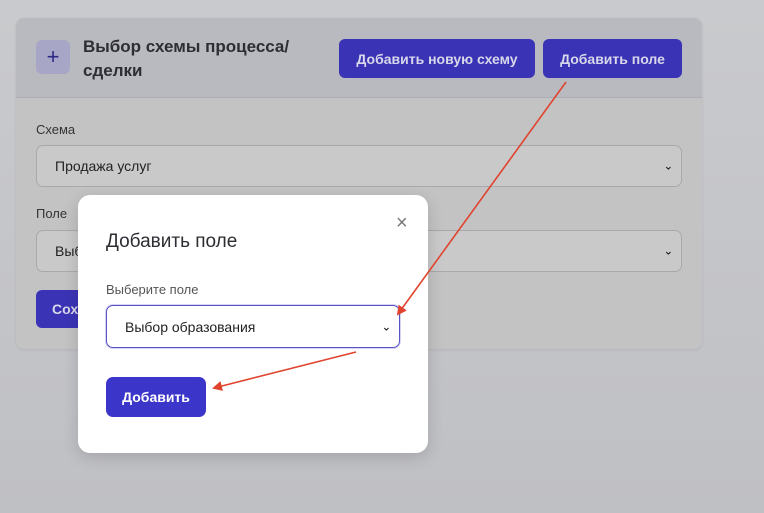 The width and height of the screenshot is (764, 513). Describe the element at coordinates (152, 289) in the screenshot. I see `modal-select-label: Выберите поле` at that location.